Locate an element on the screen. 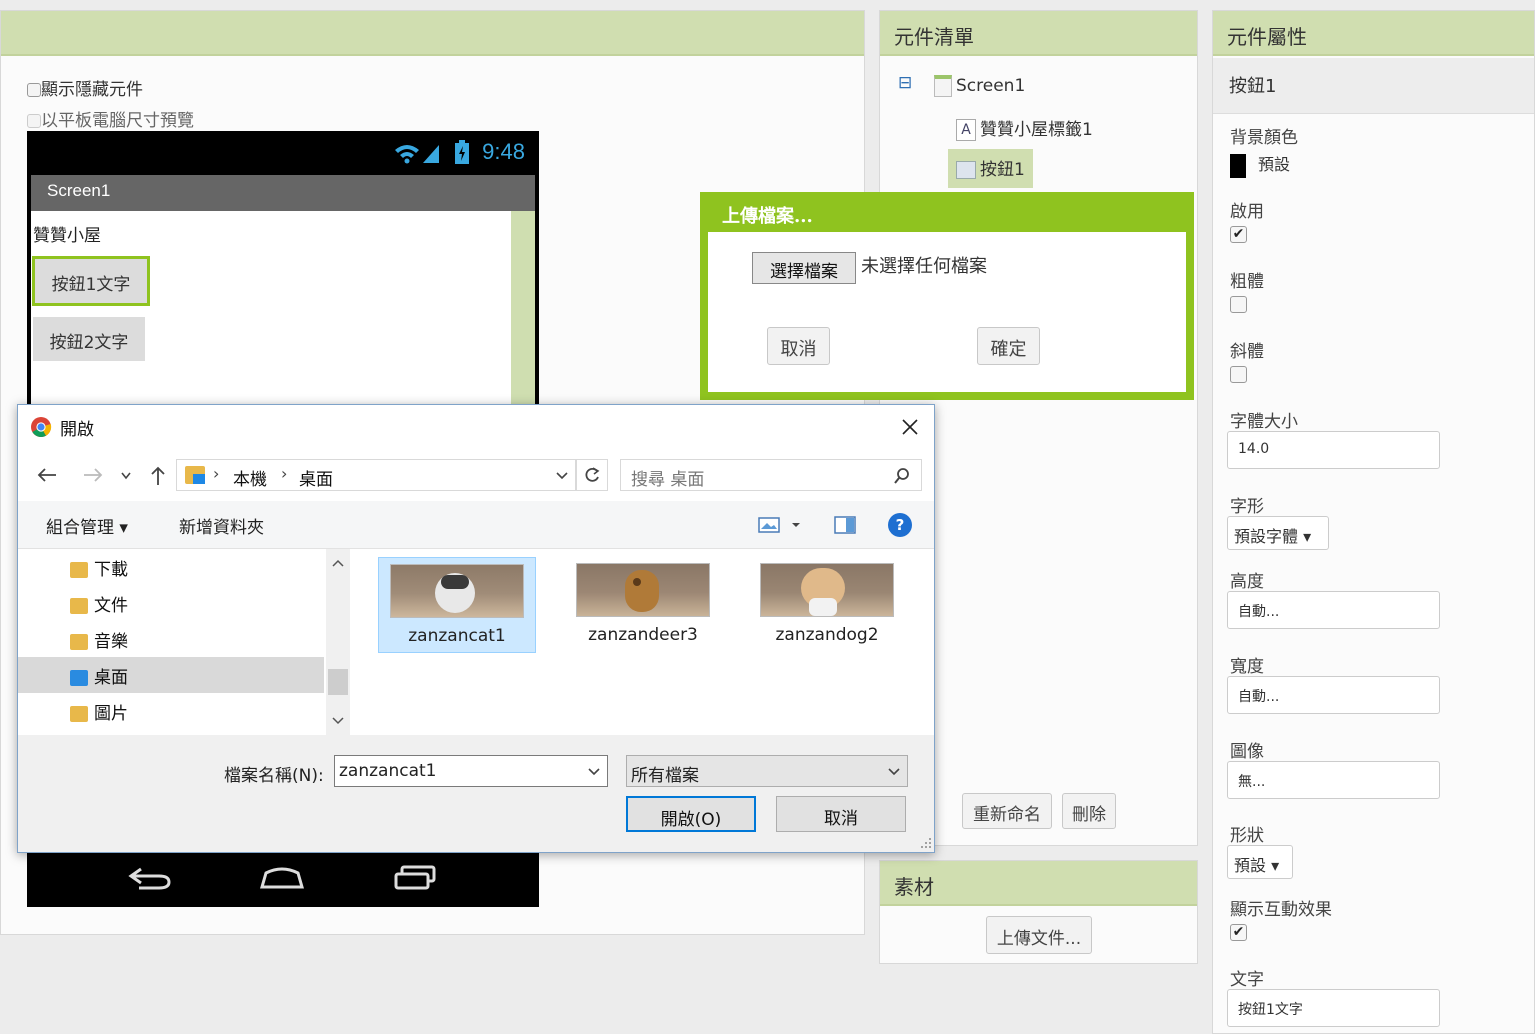  file-item: zanzancat1 is located at coordinates (457, 605).